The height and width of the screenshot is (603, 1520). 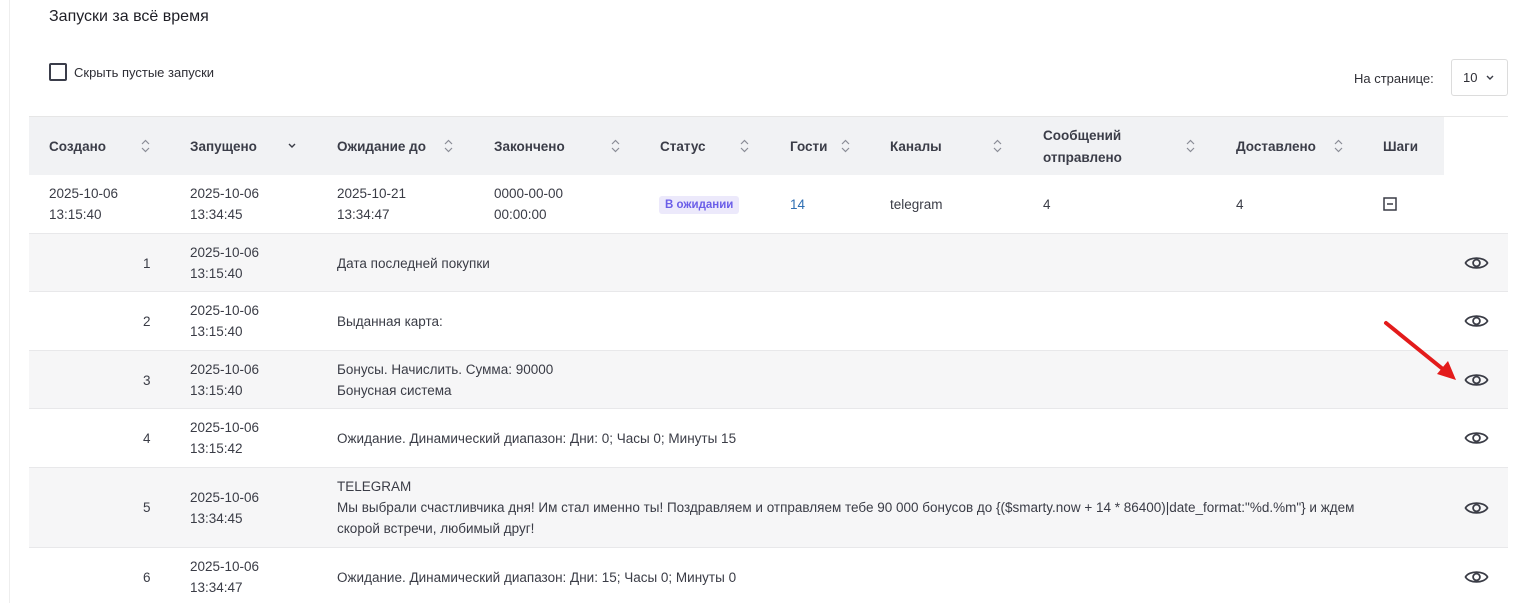 What do you see at coordinates (147, 507) in the screenshot?
I see `step-number: 5` at bounding box center [147, 507].